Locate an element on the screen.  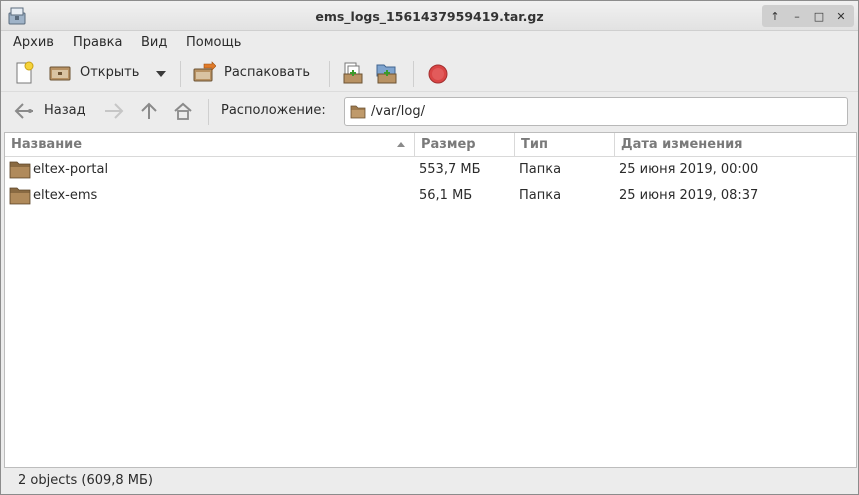
stop-icon is located at coordinates (438, 74).